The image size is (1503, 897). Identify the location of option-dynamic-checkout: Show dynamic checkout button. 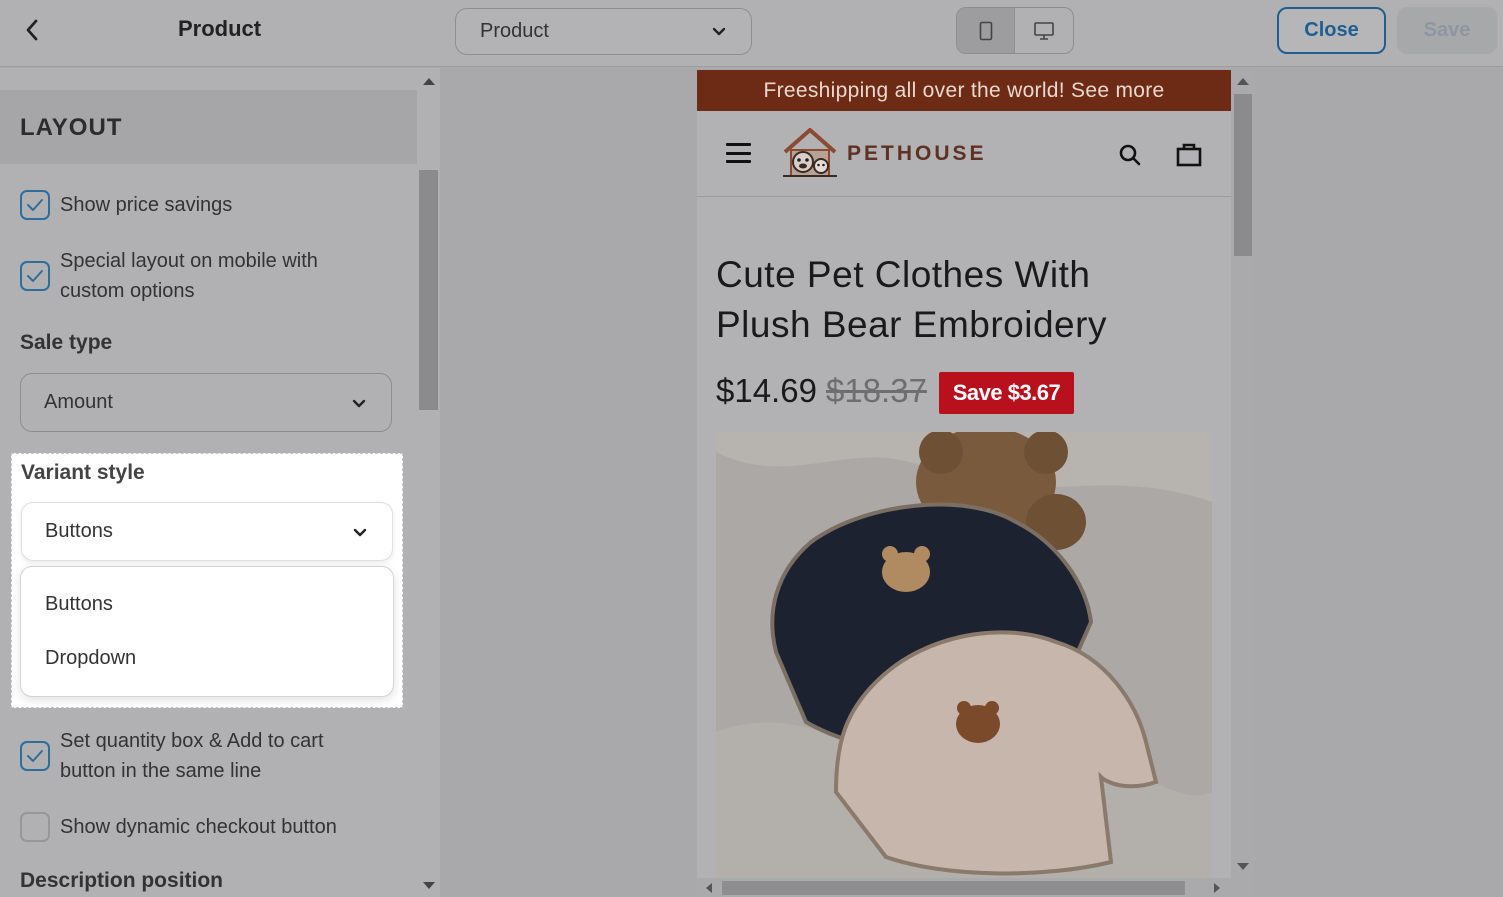
(195, 827).